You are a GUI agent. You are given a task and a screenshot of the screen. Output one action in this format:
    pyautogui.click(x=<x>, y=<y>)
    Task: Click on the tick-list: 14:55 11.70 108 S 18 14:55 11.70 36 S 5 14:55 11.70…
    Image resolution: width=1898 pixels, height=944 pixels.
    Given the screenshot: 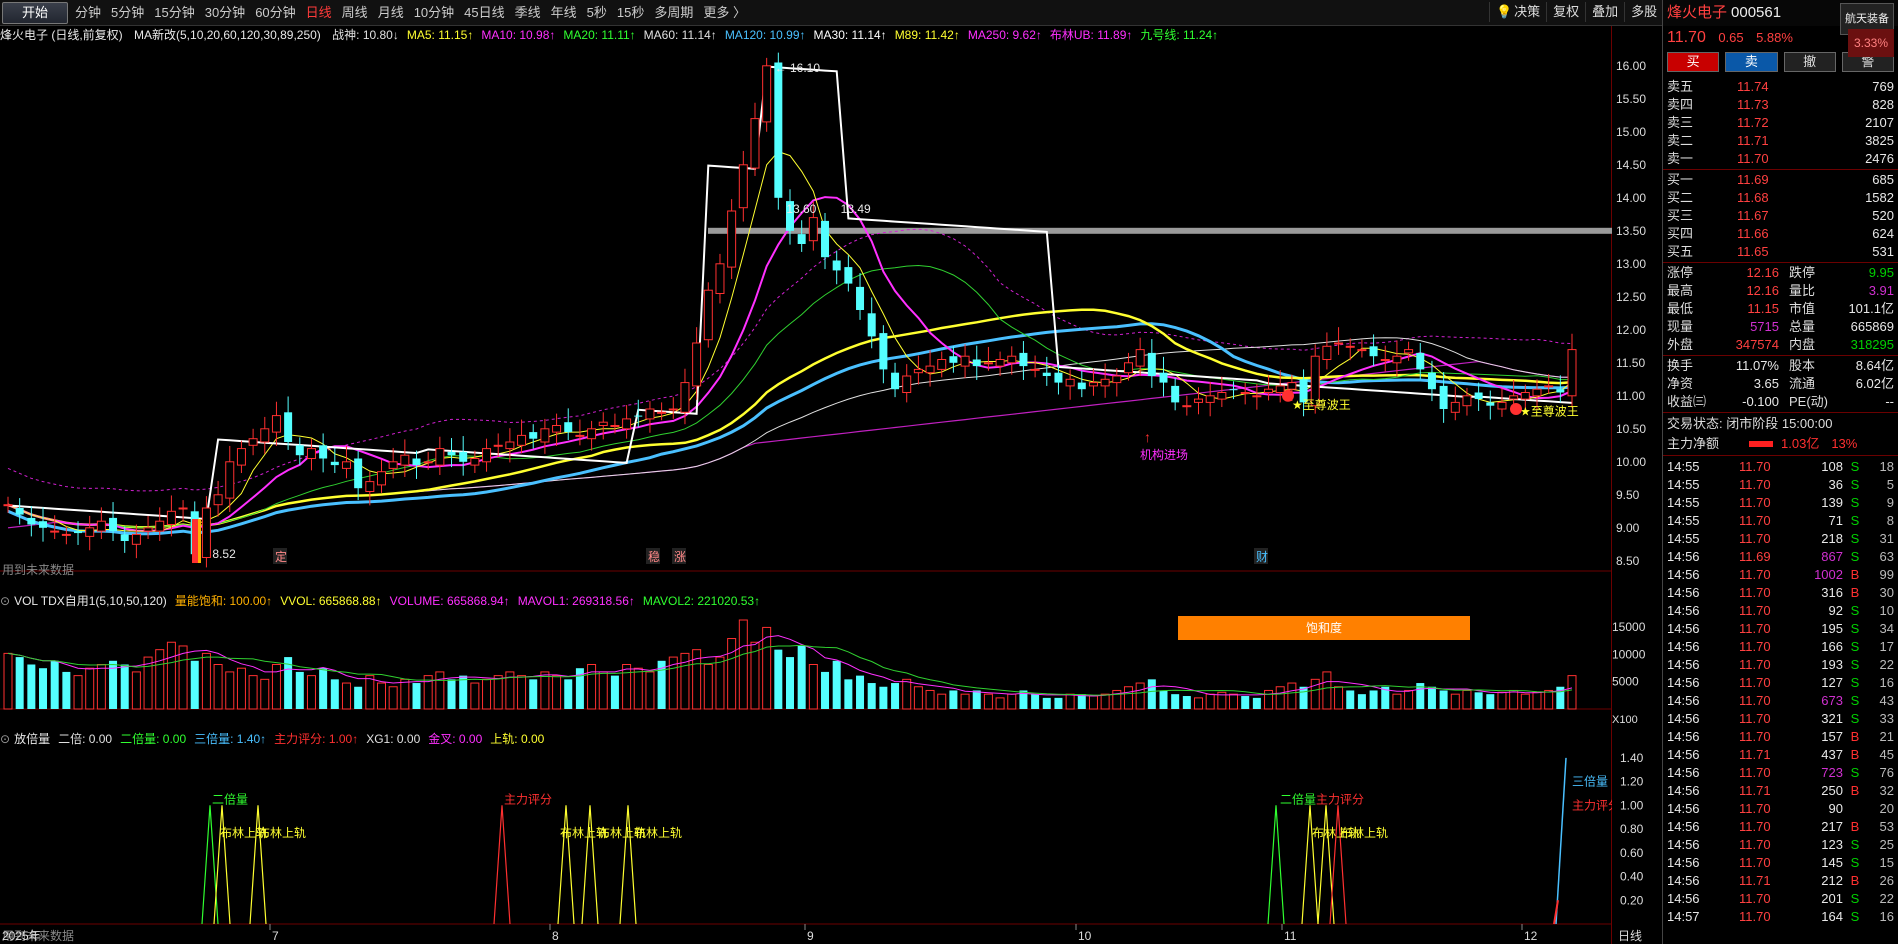 What is the action you would take?
    pyautogui.click(x=1780, y=692)
    